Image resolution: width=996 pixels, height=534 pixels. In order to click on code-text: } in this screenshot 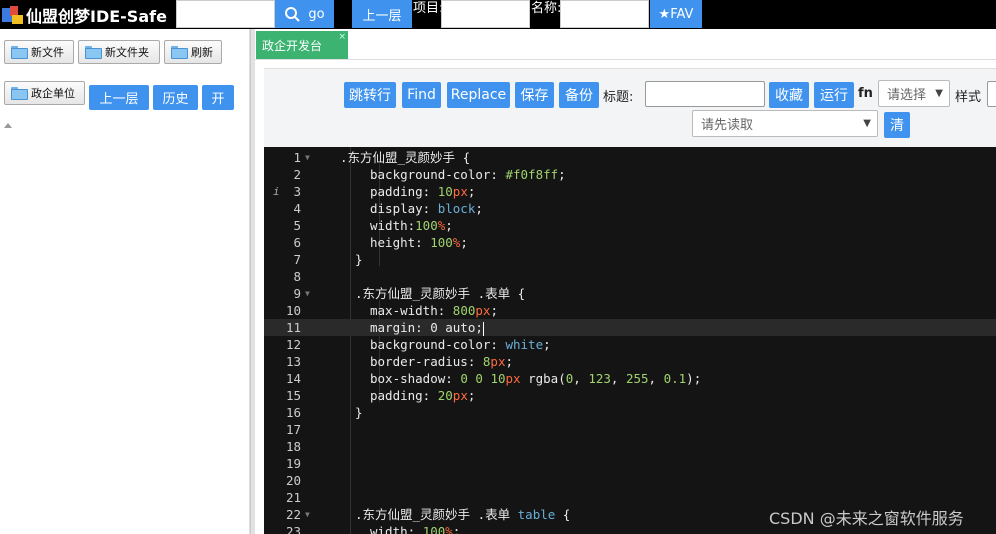, I will do `click(359, 259)`.